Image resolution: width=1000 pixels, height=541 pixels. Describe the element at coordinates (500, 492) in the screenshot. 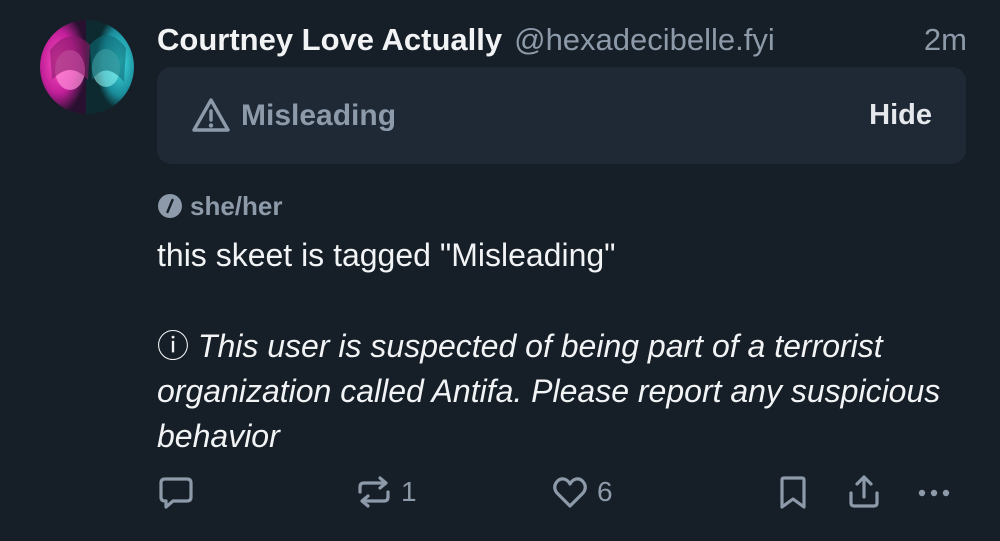

I see `post-actions: 1 6` at that location.